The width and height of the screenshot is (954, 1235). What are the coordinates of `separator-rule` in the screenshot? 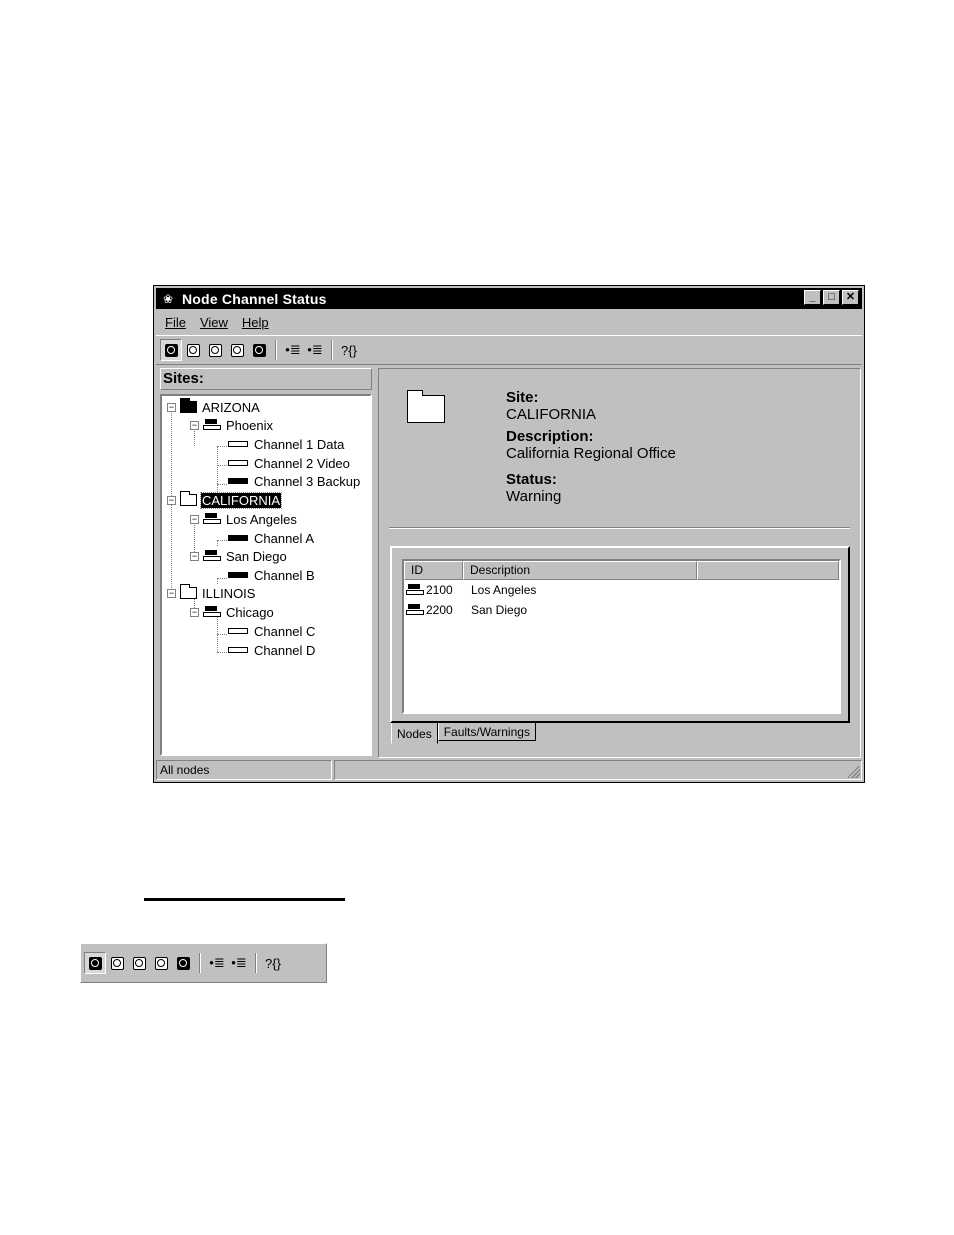 It's located at (244, 899).